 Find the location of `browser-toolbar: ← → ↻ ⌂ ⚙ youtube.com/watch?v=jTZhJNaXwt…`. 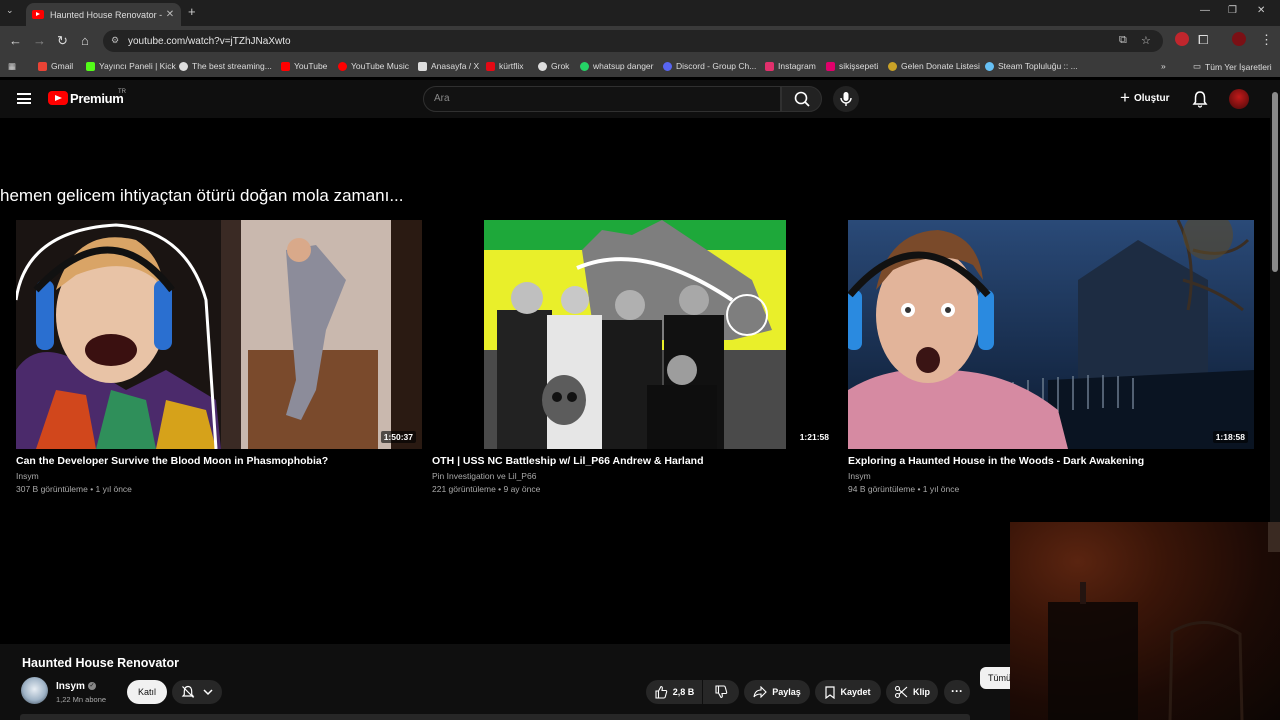

browser-toolbar: ← → ↻ ⌂ ⚙ youtube.com/watch?v=jTZhJNaXwt… is located at coordinates (640, 41).